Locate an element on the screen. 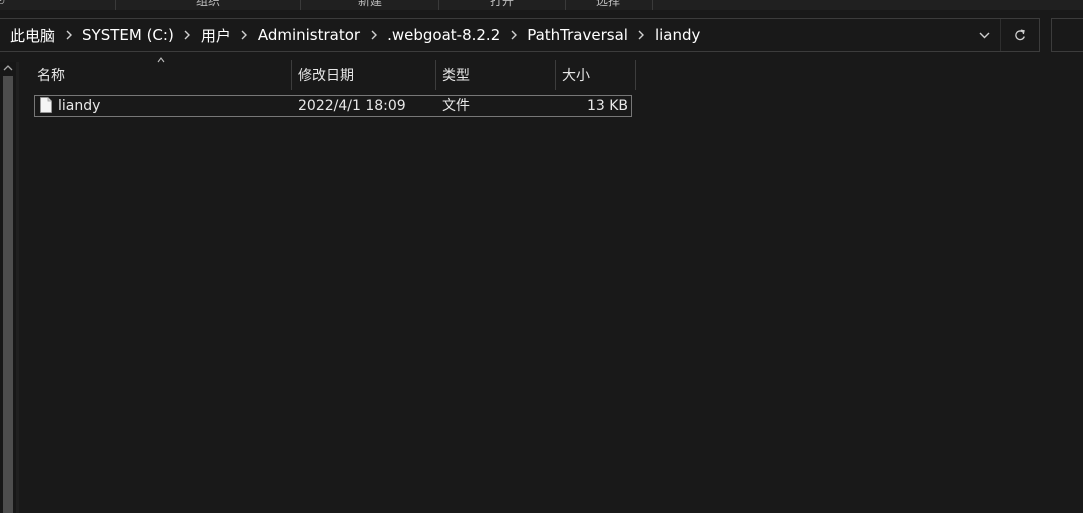  chevron-down-icon is located at coordinates (984, 35).